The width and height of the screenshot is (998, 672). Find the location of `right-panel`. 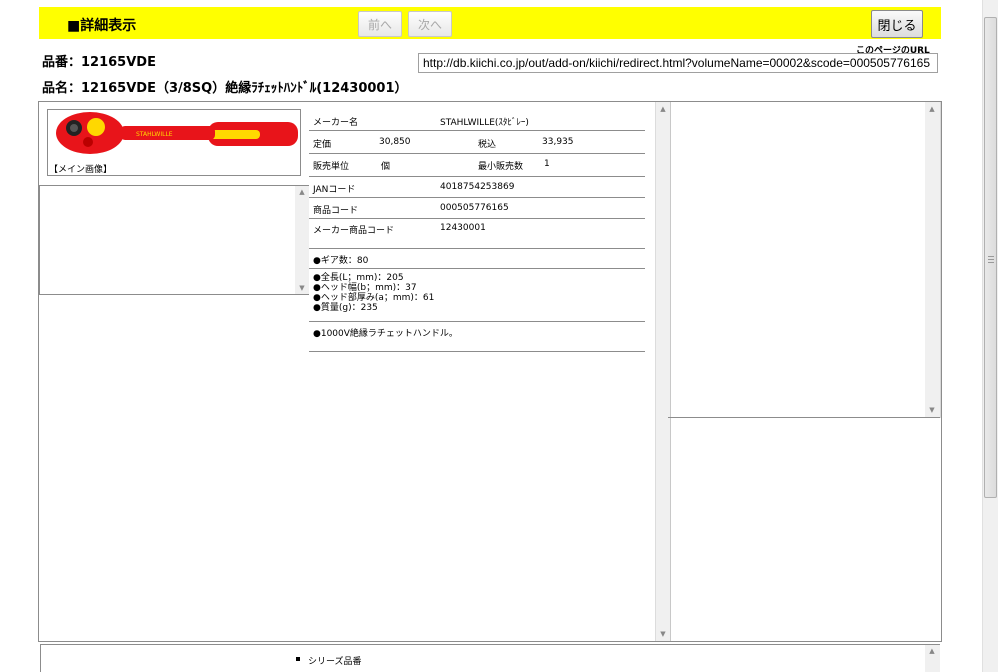

right-panel is located at coordinates (804, 260).